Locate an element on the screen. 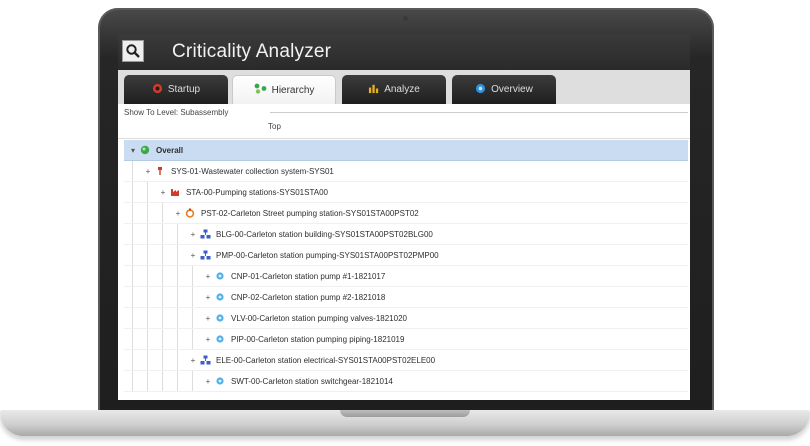 Image resolution: width=810 pixels, height=446 pixels. tab-overview: Overview is located at coordinates (504, 89).